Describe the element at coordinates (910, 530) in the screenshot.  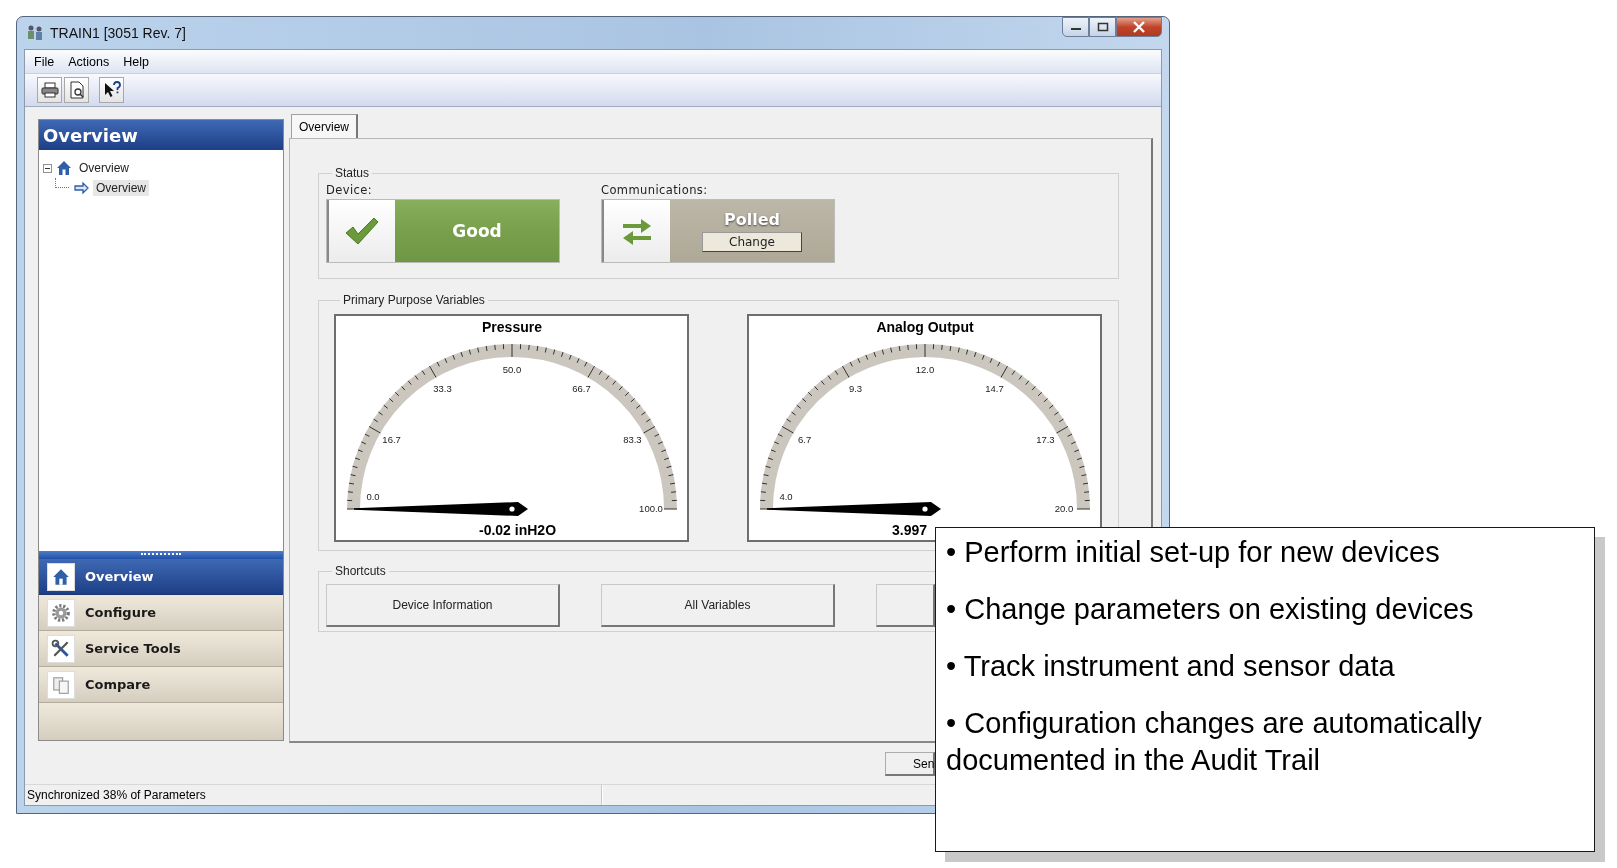
I see `gauge-reading: 3.997` at that location.